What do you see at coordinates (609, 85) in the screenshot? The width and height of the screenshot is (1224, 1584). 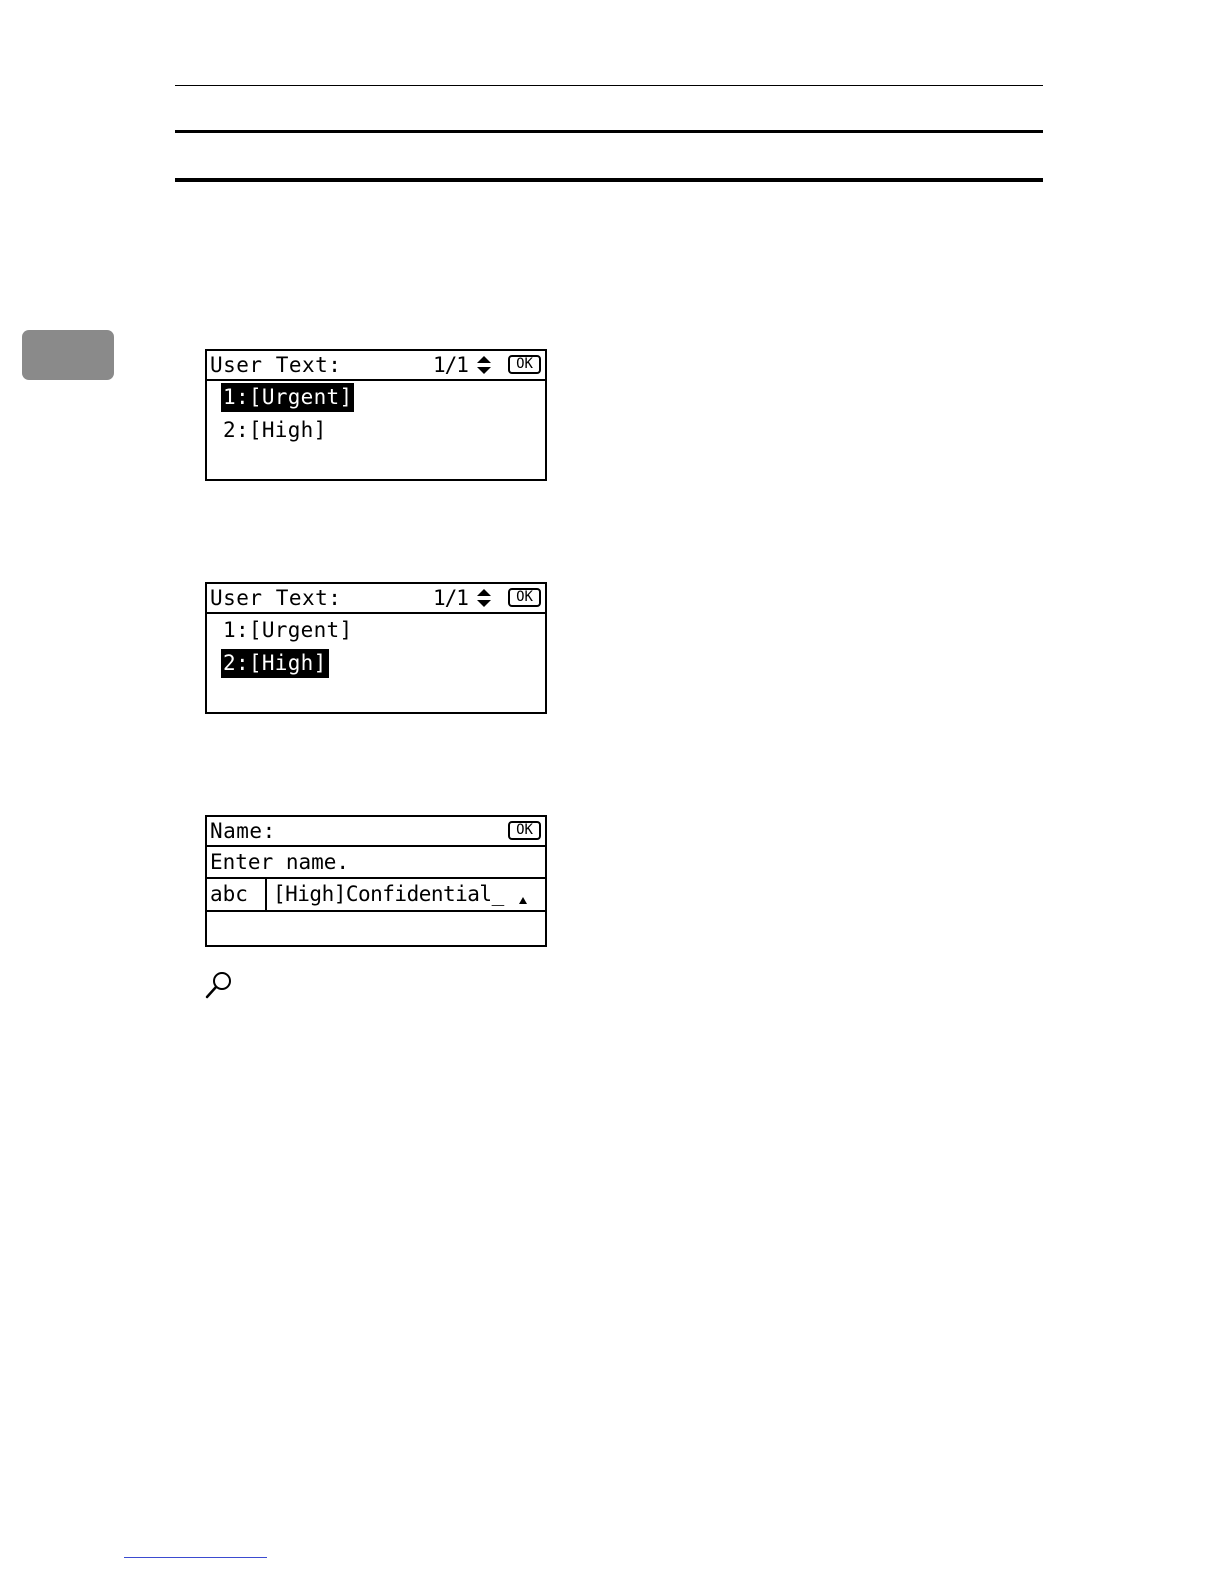 I see `header-rule-thin` at bounding box center [609, 85].